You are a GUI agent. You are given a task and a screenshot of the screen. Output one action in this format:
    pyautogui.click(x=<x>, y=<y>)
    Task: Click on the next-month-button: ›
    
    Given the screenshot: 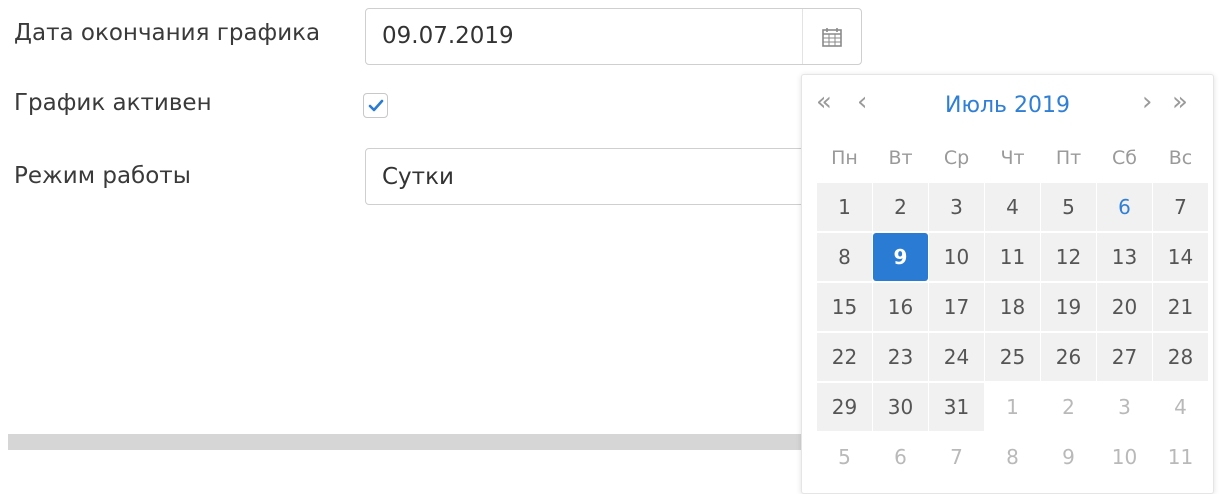 What is the action you would take?
    pyautogui.click(x=1147, y=102)
    